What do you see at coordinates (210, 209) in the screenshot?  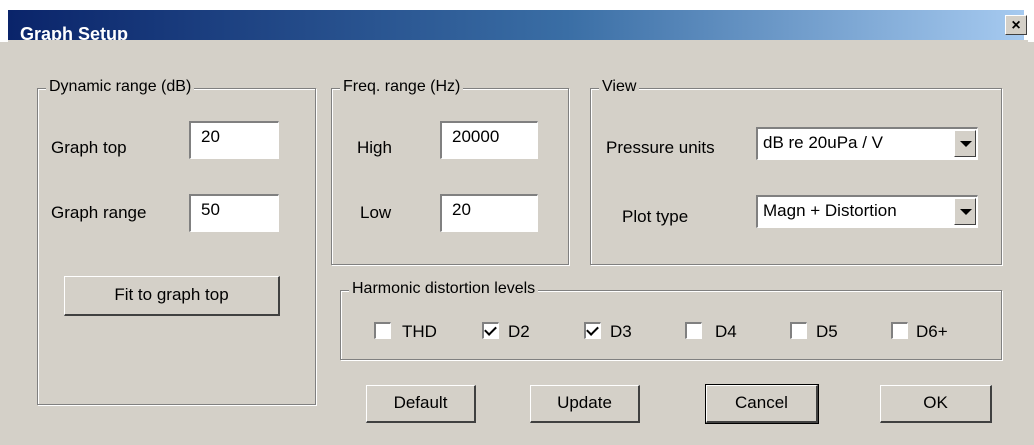 I see `graph-range-value: 50` at bounding box center [210, 209].